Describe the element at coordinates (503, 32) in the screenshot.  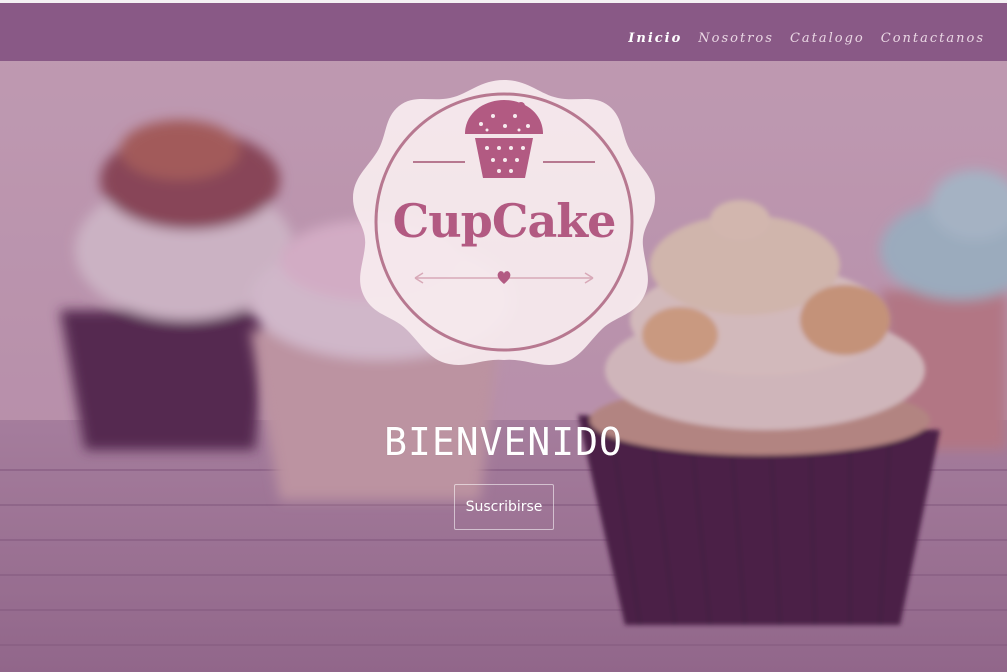
I see `top-navbar: Inicio Nosotros Catalogo Contactanos` at that location.